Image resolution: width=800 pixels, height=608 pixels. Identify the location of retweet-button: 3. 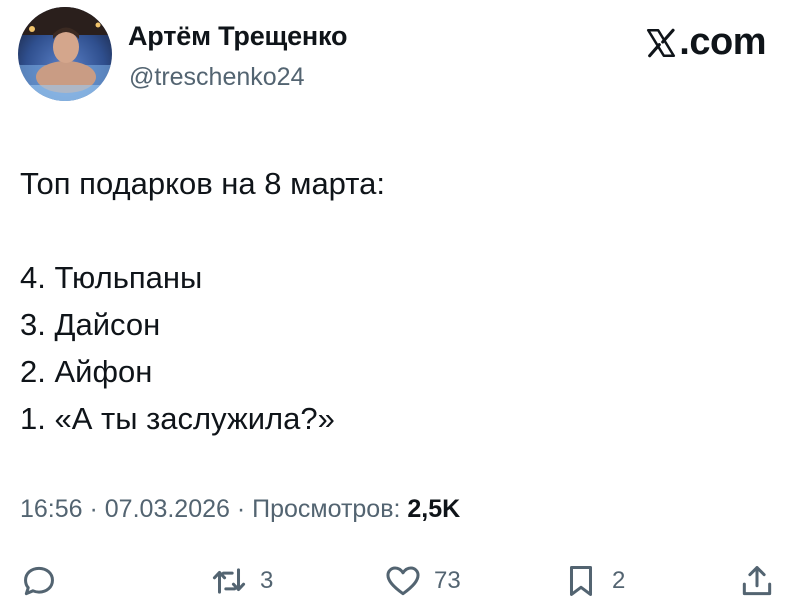
(241, 581).